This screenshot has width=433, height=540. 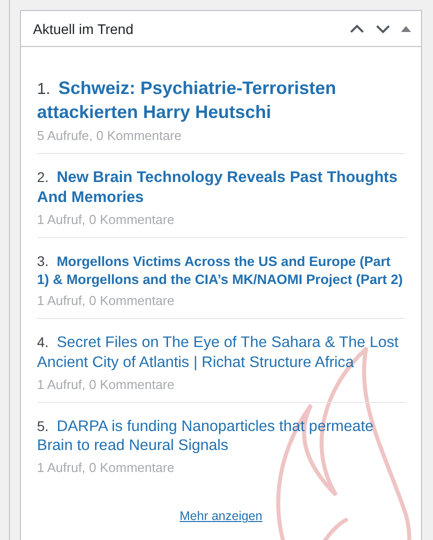 What do you see at coordinates (221, 100) in the screenshot?
I see `post-link: 1. Schweiz: Psychiatrie-Terroristen attackierten Harry Heutschi` at bounding box center [221, 100].